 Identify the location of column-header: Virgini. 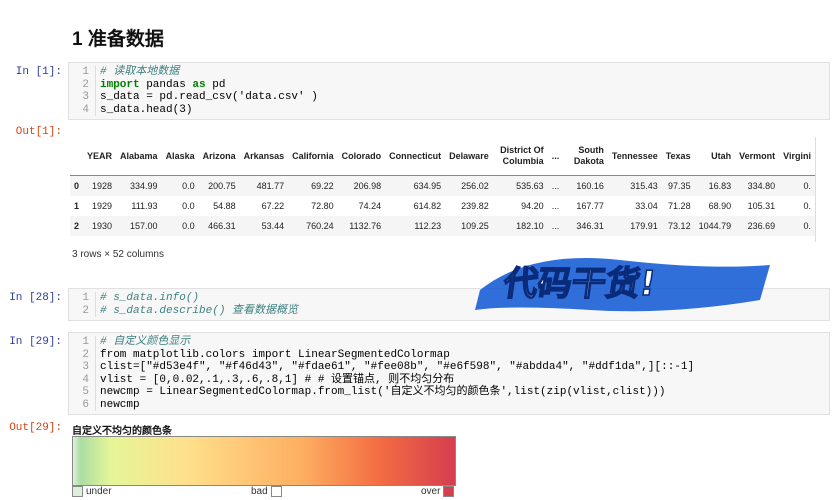
(797, 156).